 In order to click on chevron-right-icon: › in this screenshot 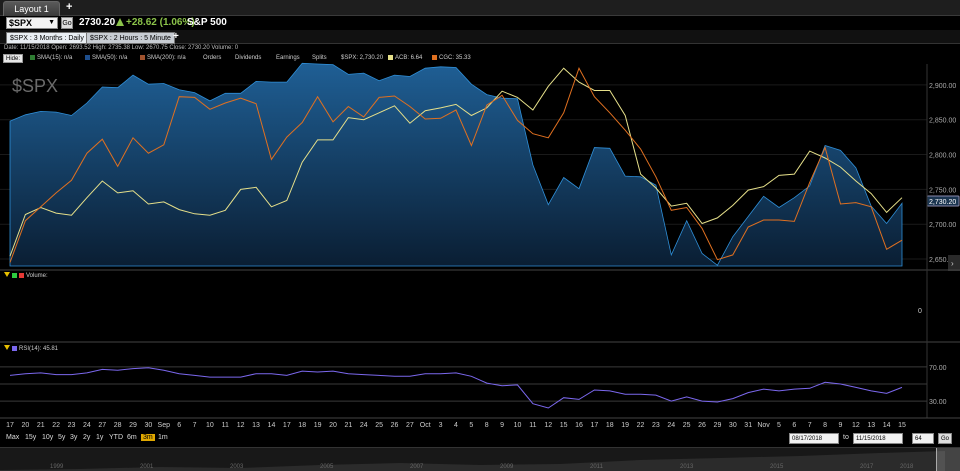, I will do `click(952, 263)`.